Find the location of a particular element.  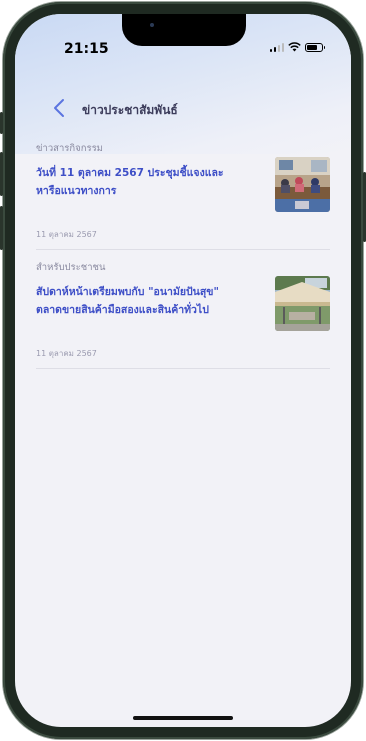

meeting-room-photo-icon is located at coordinates (302, 184).